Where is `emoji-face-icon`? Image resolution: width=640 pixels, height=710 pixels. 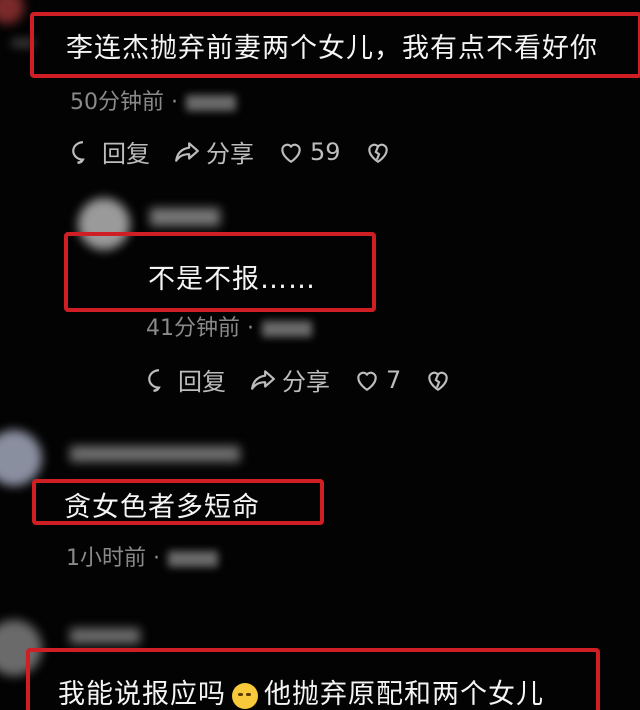
emoji-face-icon is located at coordinates (245, 695).